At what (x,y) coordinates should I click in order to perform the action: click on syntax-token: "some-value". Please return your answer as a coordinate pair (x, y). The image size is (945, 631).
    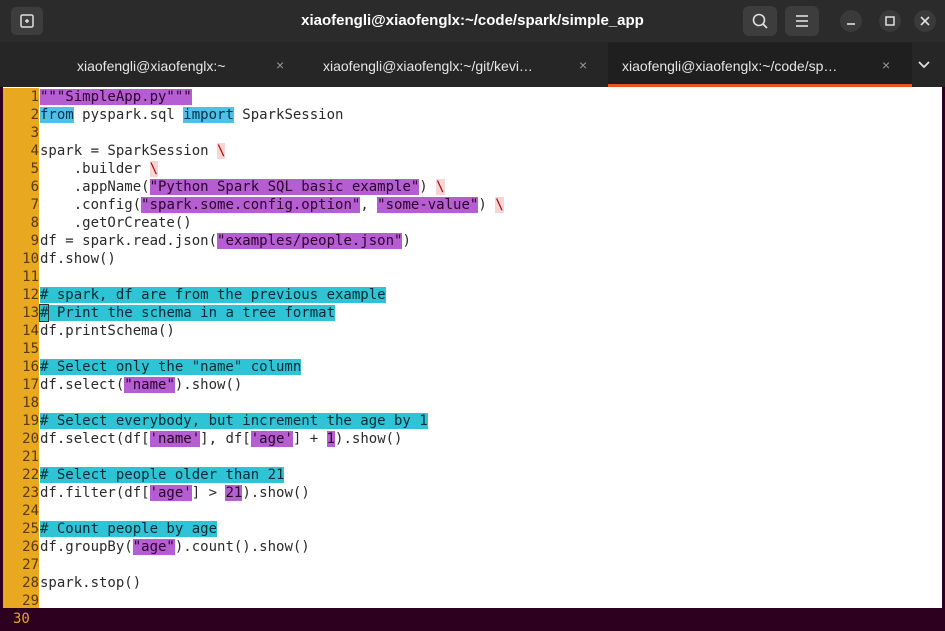
    Looking at the image, I should click on (428, 205).